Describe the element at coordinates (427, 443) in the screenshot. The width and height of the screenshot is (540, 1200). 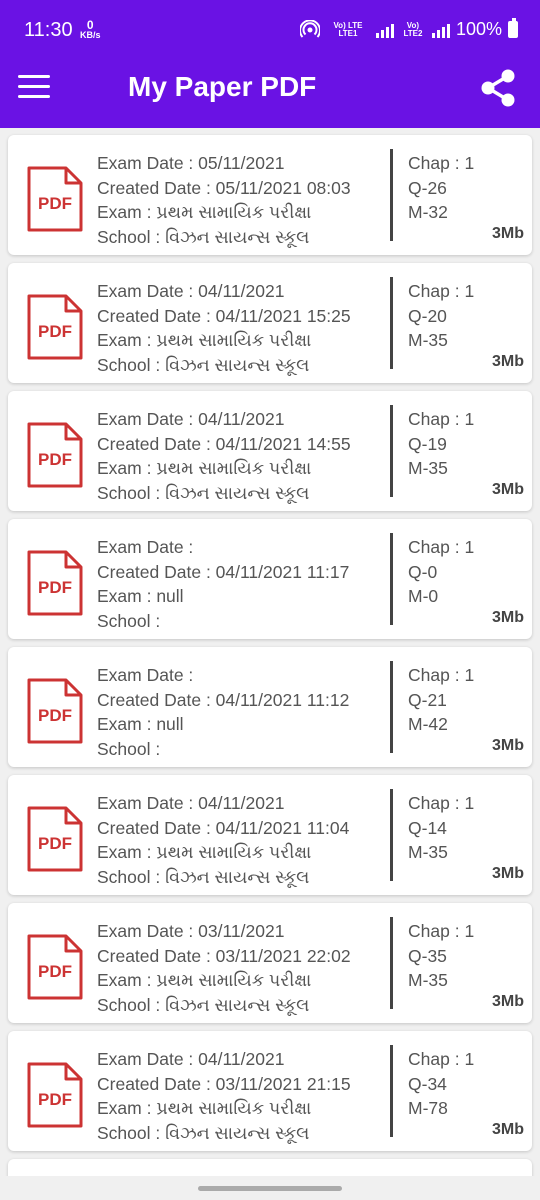
I see `question-count: Q-19` at that location.